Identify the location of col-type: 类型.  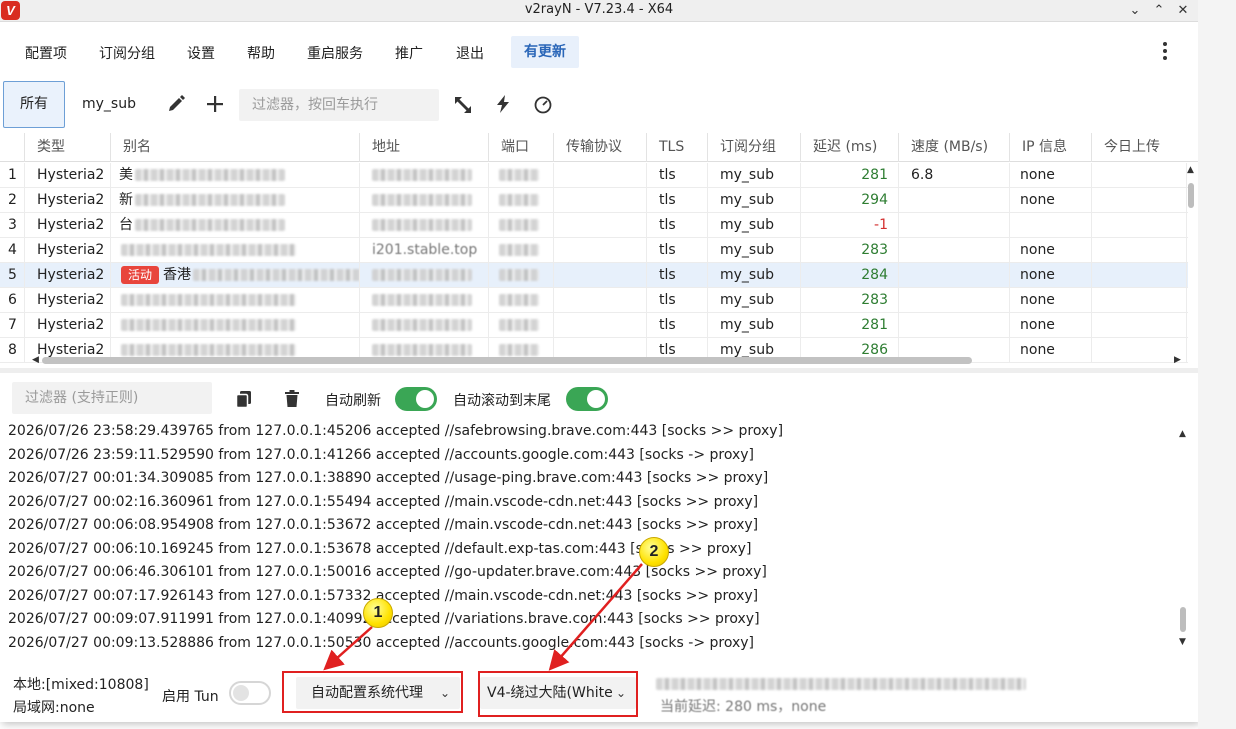
(68, 147).